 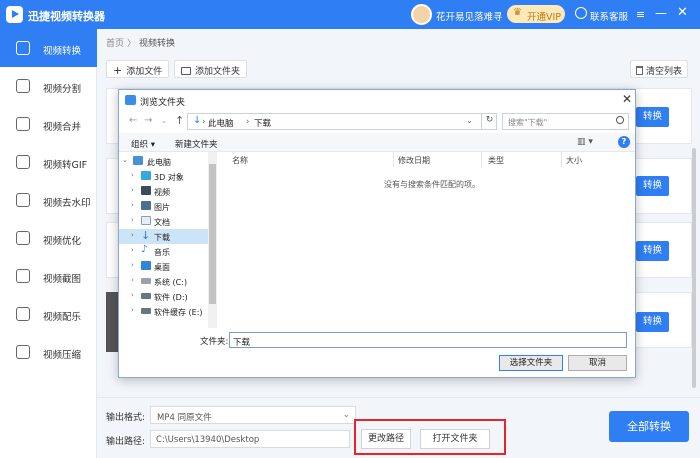 I want to click on add-file-button: + 添加文件, so click(x=138, y=69).